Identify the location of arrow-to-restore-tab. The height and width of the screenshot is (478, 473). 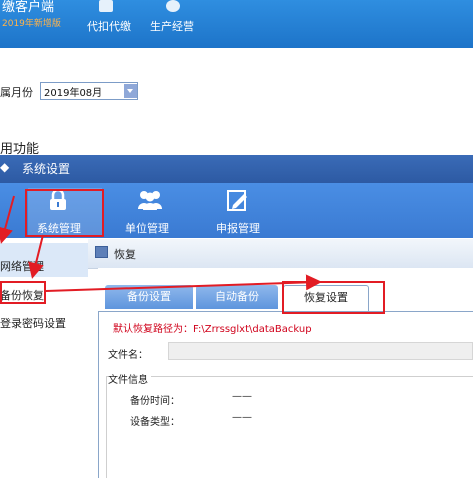
(183, 283).